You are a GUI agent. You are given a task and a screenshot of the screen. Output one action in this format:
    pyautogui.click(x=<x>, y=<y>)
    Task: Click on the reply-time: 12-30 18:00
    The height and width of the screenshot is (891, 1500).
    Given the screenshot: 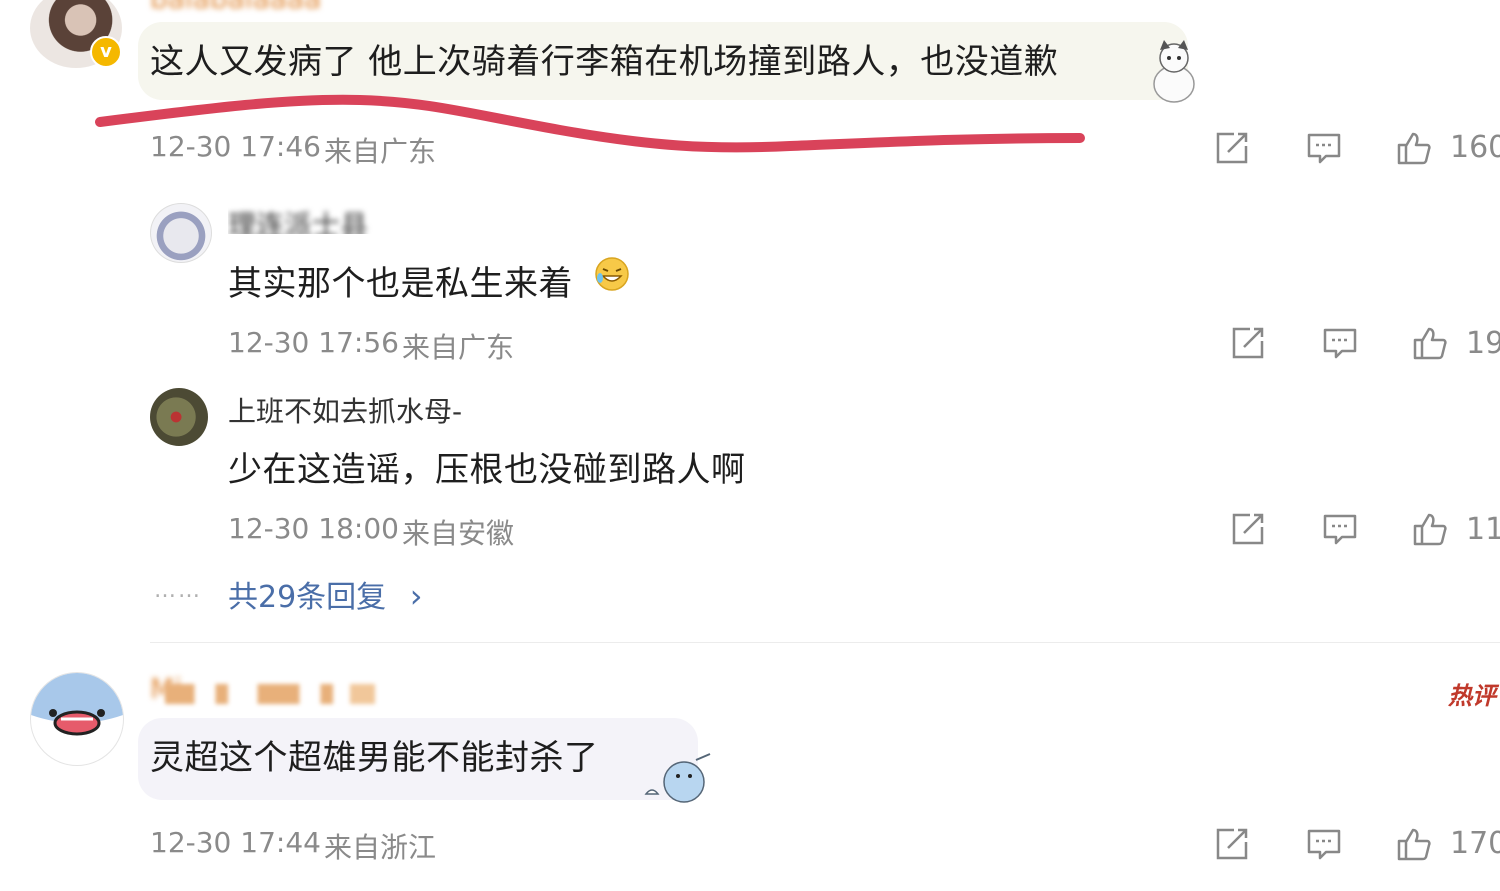 What is the action you would take?
    pyautogui.click(x=313, y=528)
    